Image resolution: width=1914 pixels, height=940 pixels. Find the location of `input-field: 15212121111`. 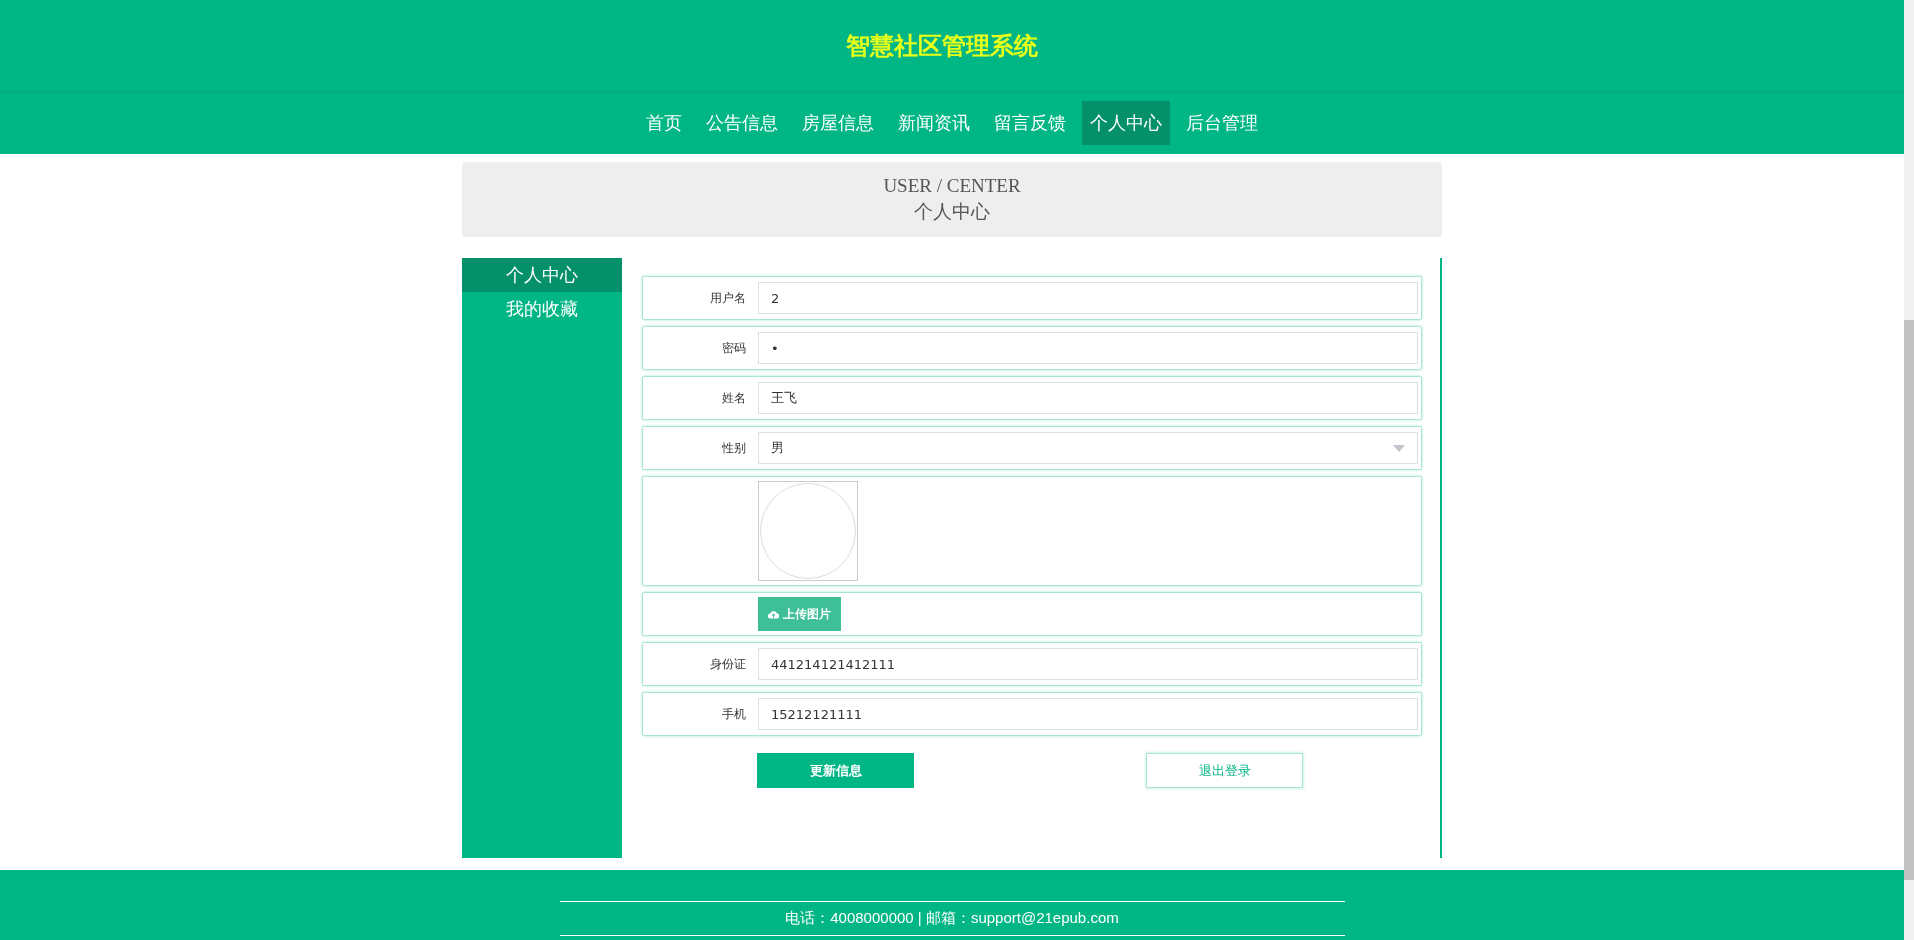

input-field: 15212121111 is located at coordinates (1088, 714).